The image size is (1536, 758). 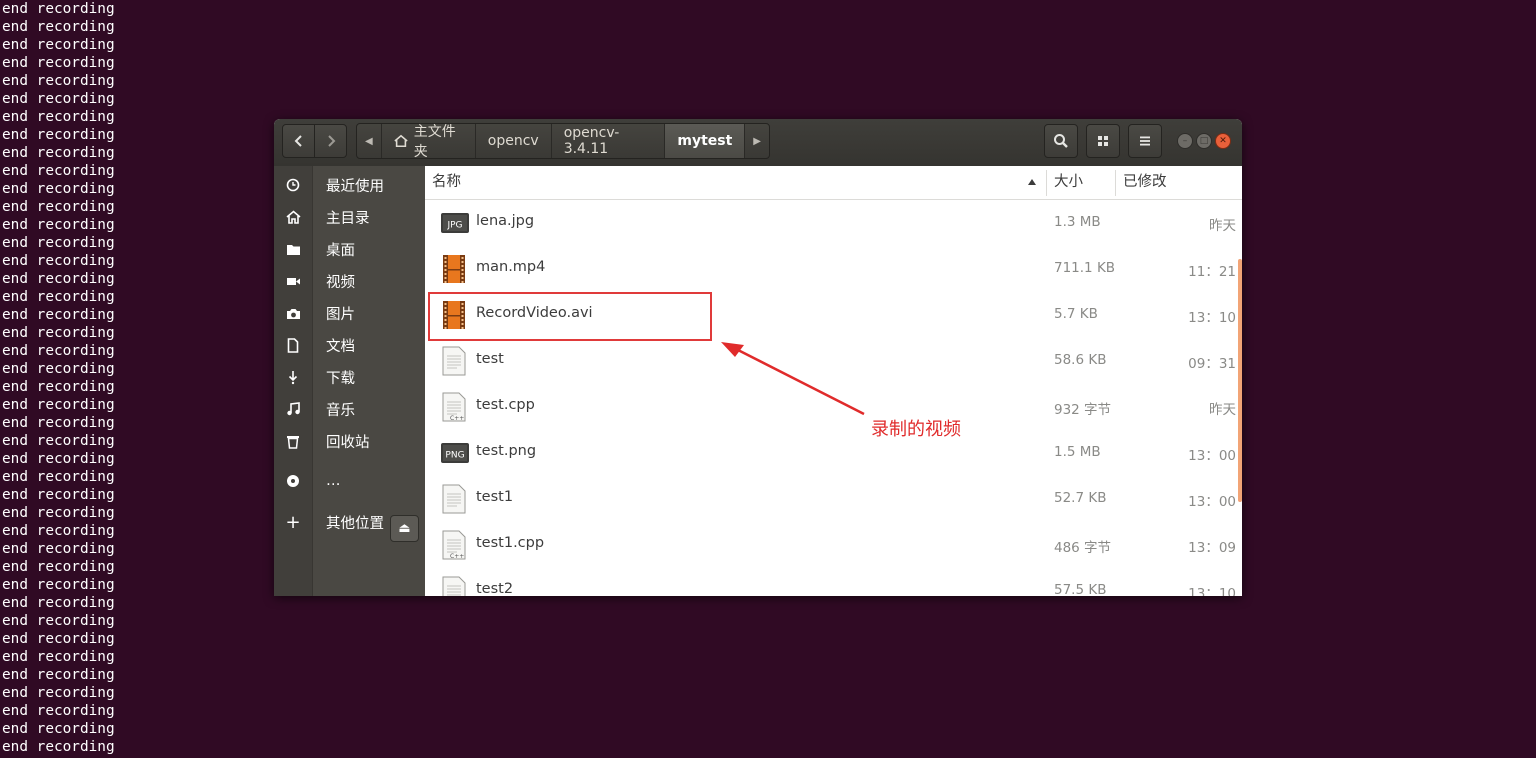 What do you see at coordinates (293, 481) in the screenshot?
I see `disc-icon` at bounding box center [293, 481].